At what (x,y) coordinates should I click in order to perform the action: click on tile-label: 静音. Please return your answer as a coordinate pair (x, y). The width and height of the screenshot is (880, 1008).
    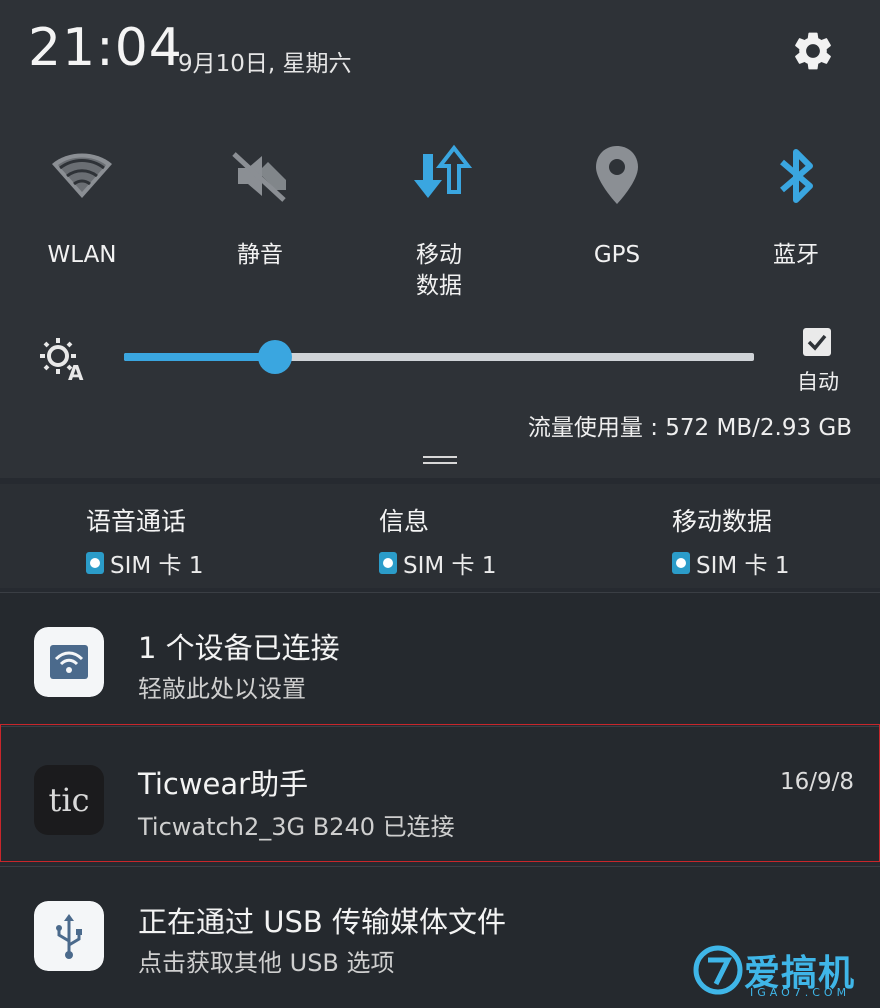
    Looking at the image, I should click on (260, 255).